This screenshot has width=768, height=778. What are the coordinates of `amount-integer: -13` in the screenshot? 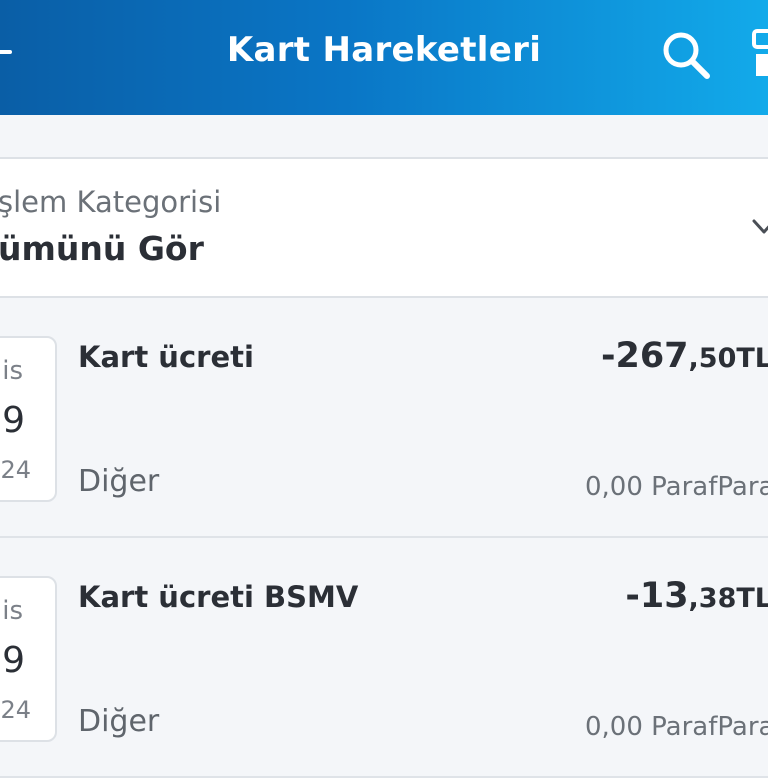 It's located at (657, 596).